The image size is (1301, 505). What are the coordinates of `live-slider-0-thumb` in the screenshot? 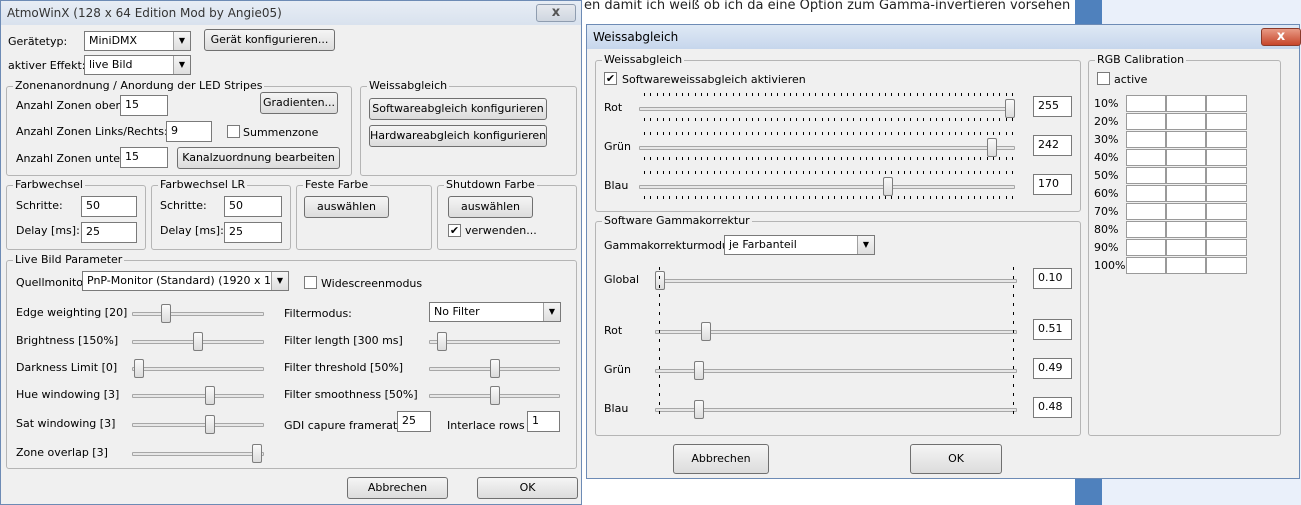 It's located at (166, 313).